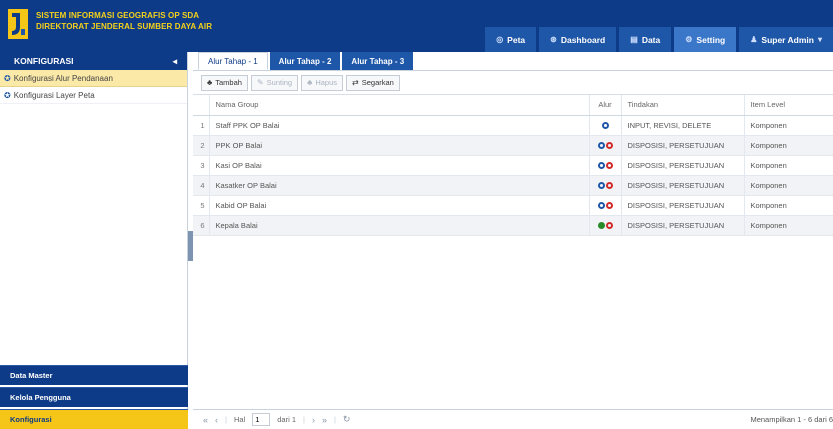  I want to click on collapse-left-icon: ◂, so click(175, 61).